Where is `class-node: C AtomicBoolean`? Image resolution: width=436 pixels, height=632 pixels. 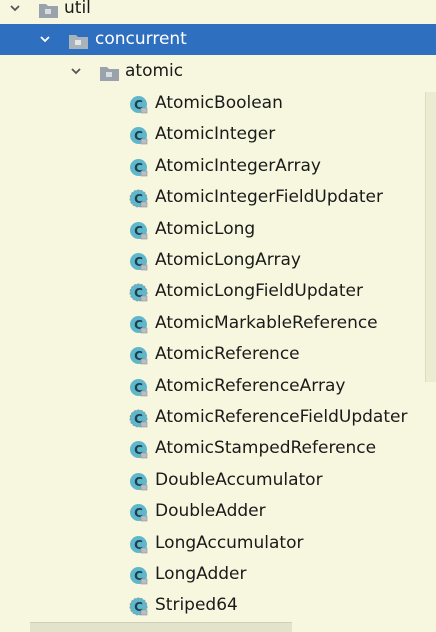 class-node: C AtomicBoolean is located at coordinates (218, 103).